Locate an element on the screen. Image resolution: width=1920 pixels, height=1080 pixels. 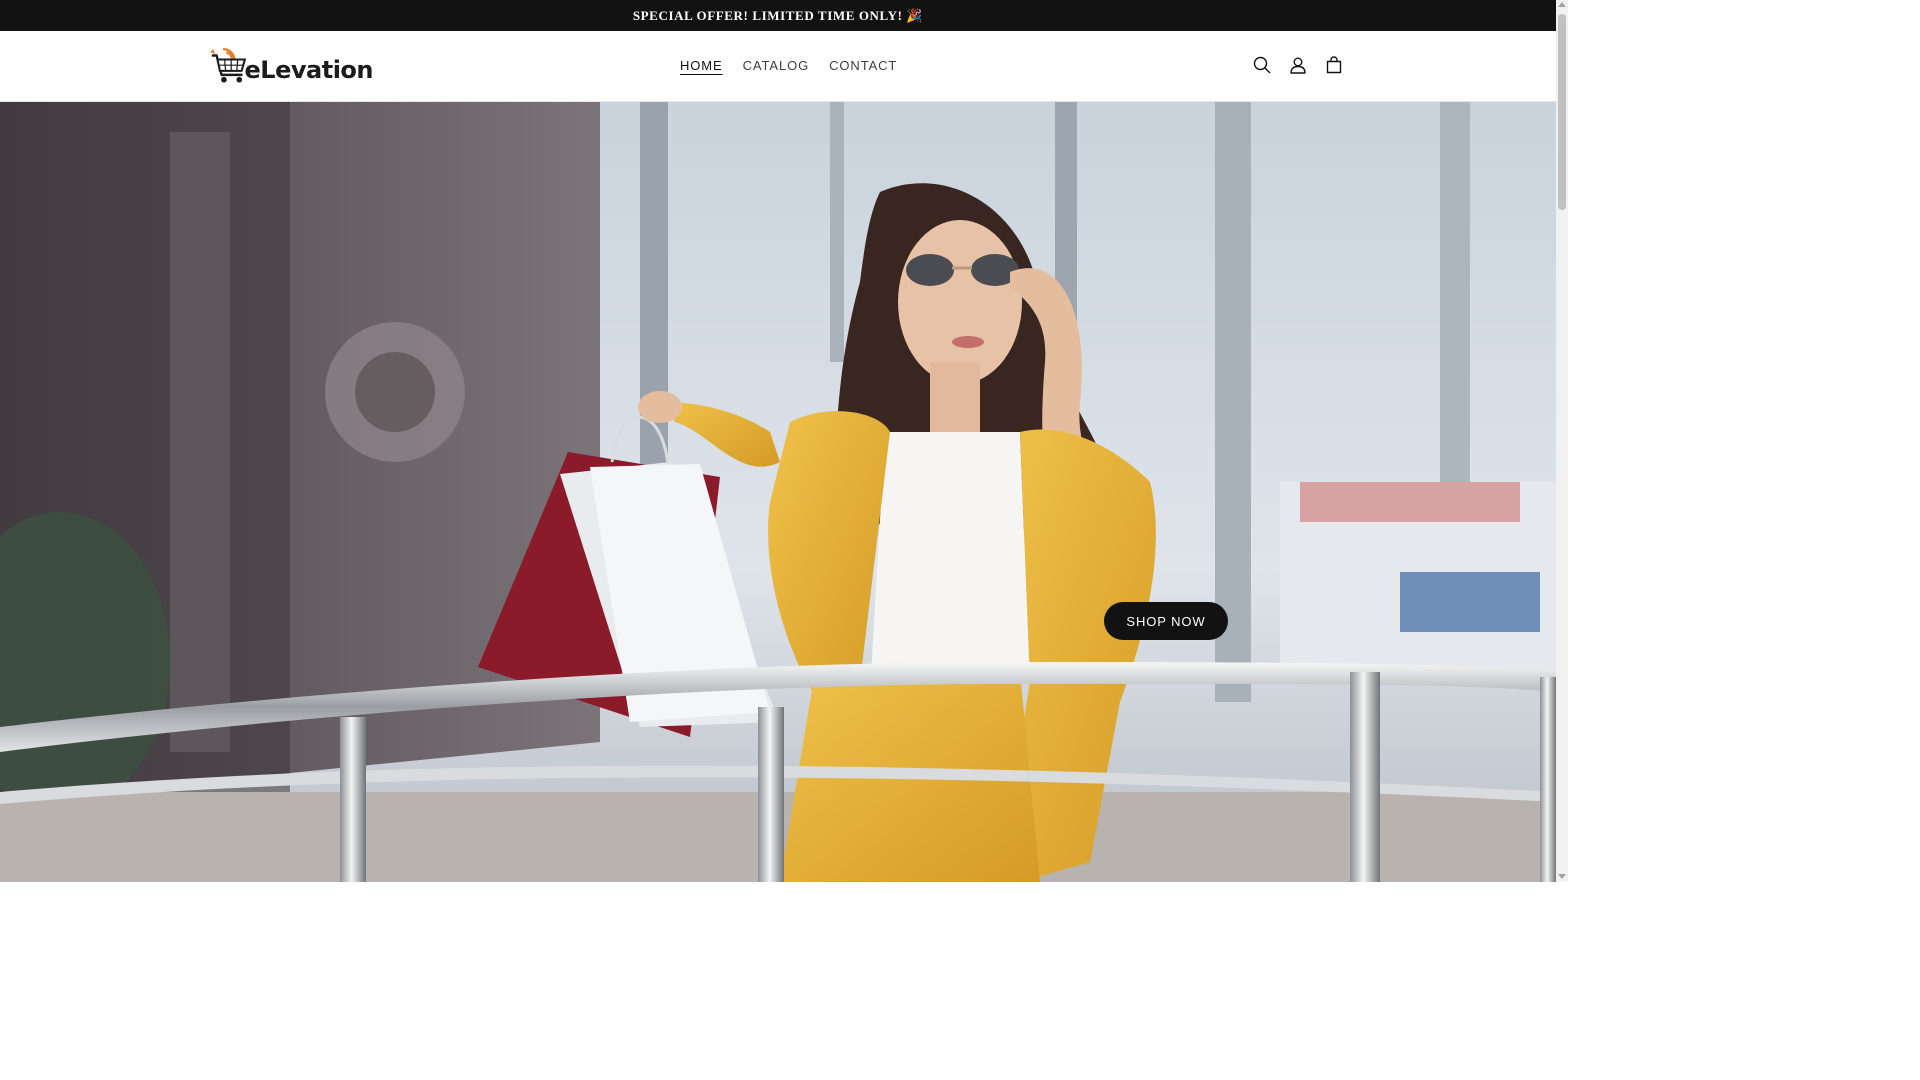
site-logo: eLevation is located at coordinates (290, 66).